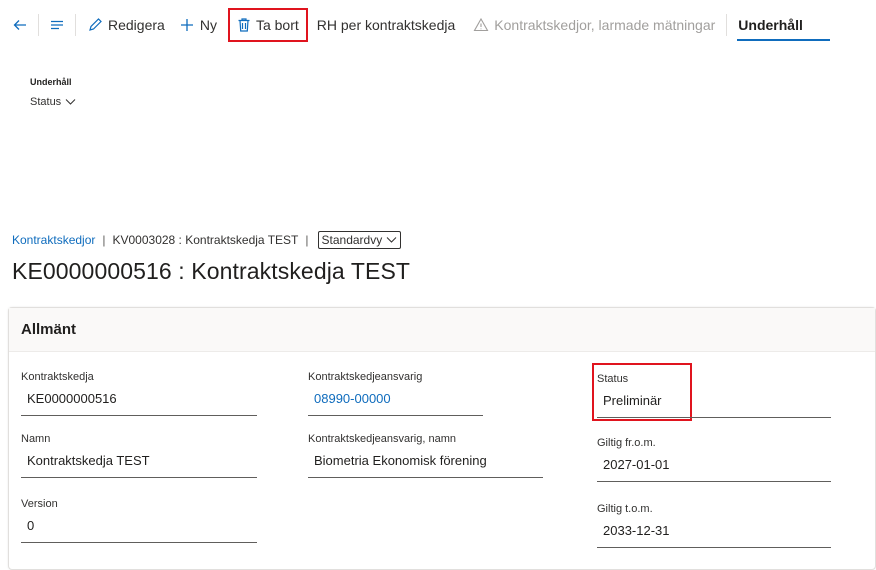 This screenshot has width=876, height=570. I want to click on rh-per-kontraktskedja-button: RH per kontraktskedja, so click(386, 25).